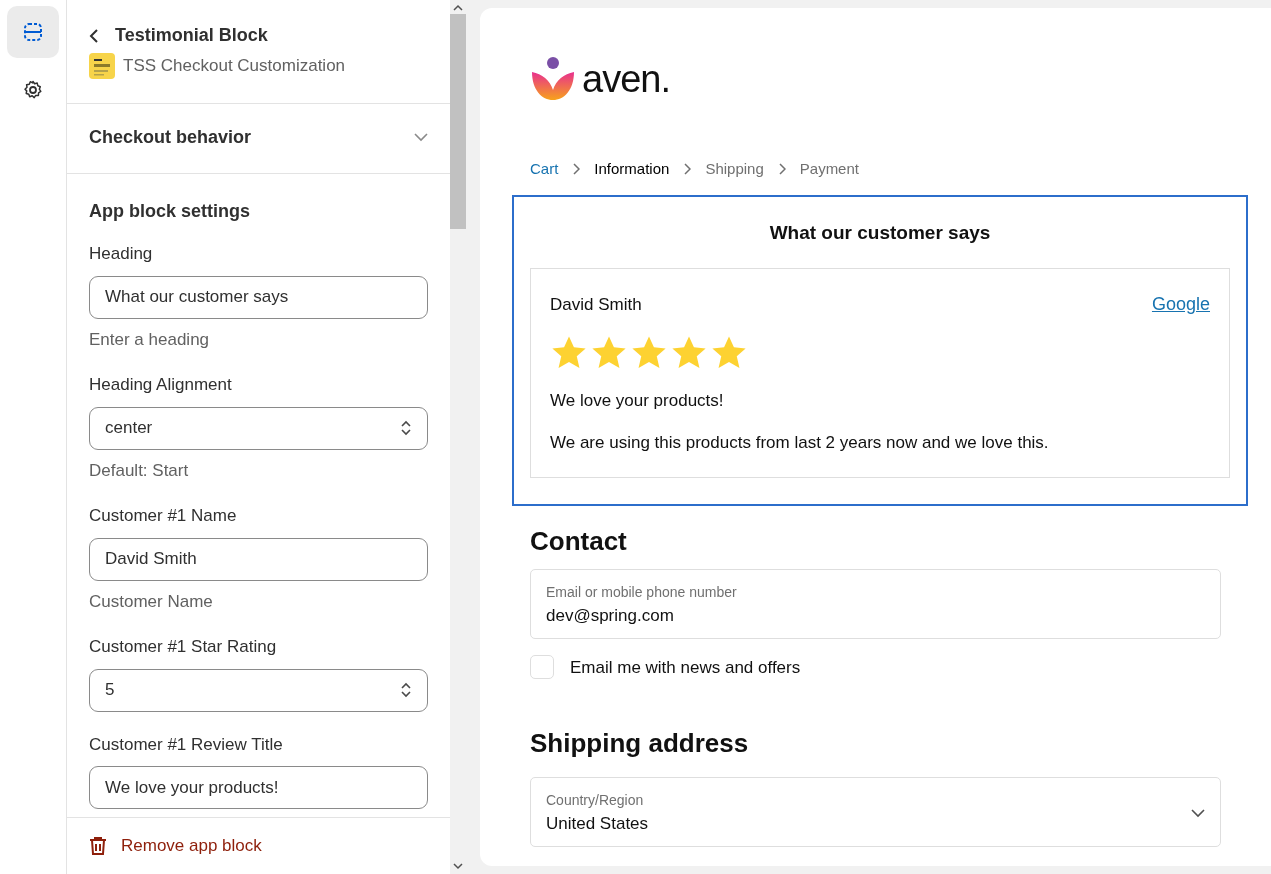 The width and height of the screenshot is (1271, 874). Describe the element at coordinates (626, 79) in the screenshot. I see `logo-text: aven.` at that location.